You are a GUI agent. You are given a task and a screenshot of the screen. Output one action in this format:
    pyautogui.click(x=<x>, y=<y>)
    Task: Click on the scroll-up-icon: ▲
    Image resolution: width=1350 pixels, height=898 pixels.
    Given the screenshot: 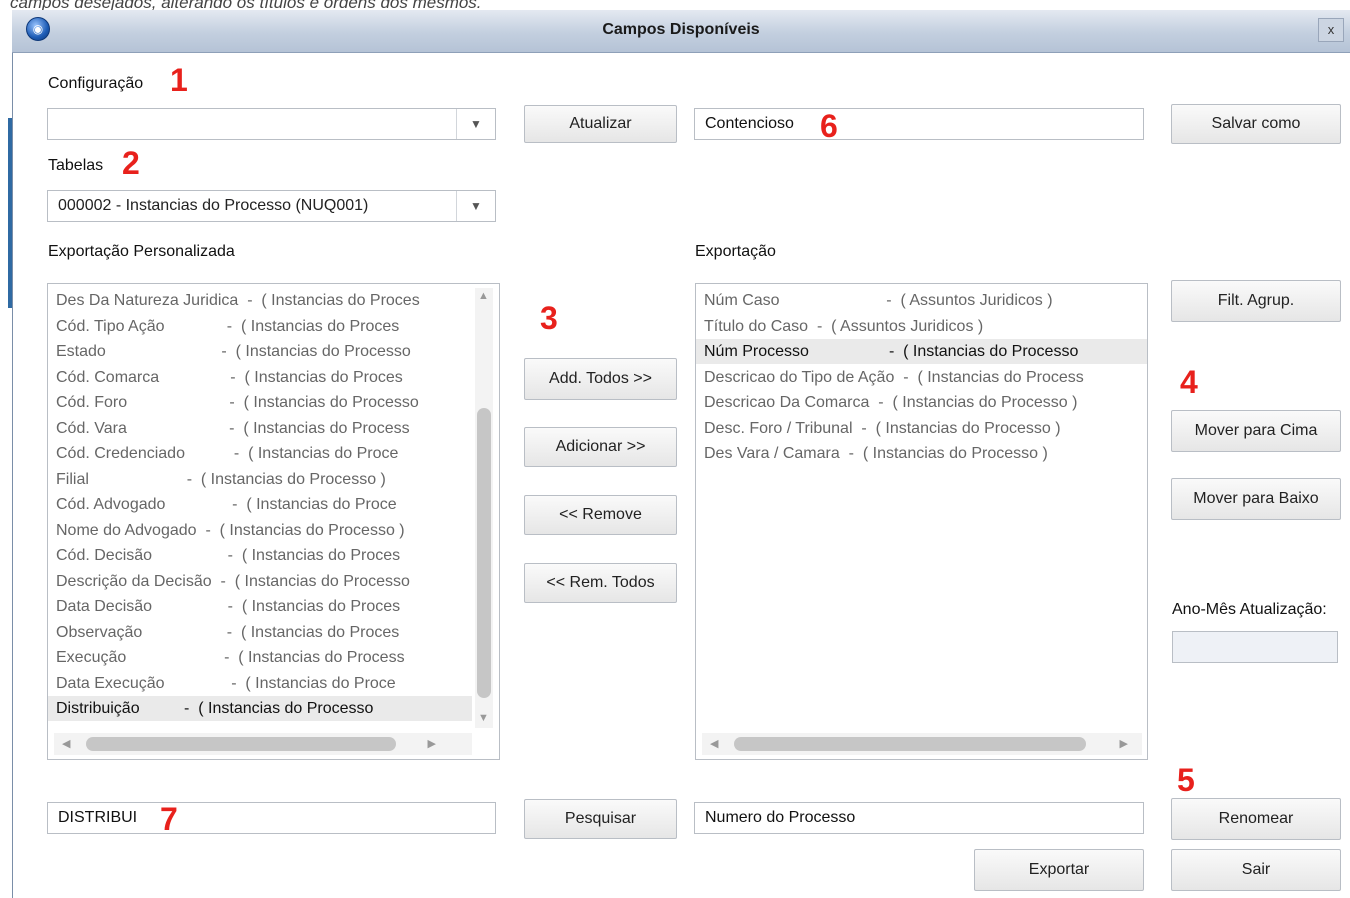 What is the action you would take?
    pyautogui.click(x=483, y=296)
    